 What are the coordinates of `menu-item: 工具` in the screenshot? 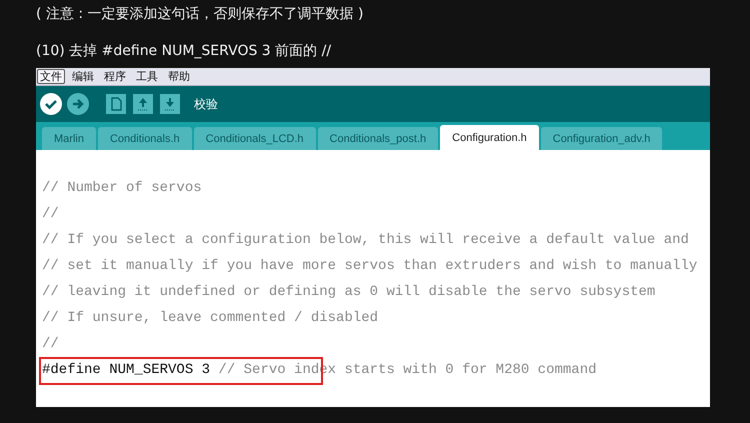 It's located at (147, 76).